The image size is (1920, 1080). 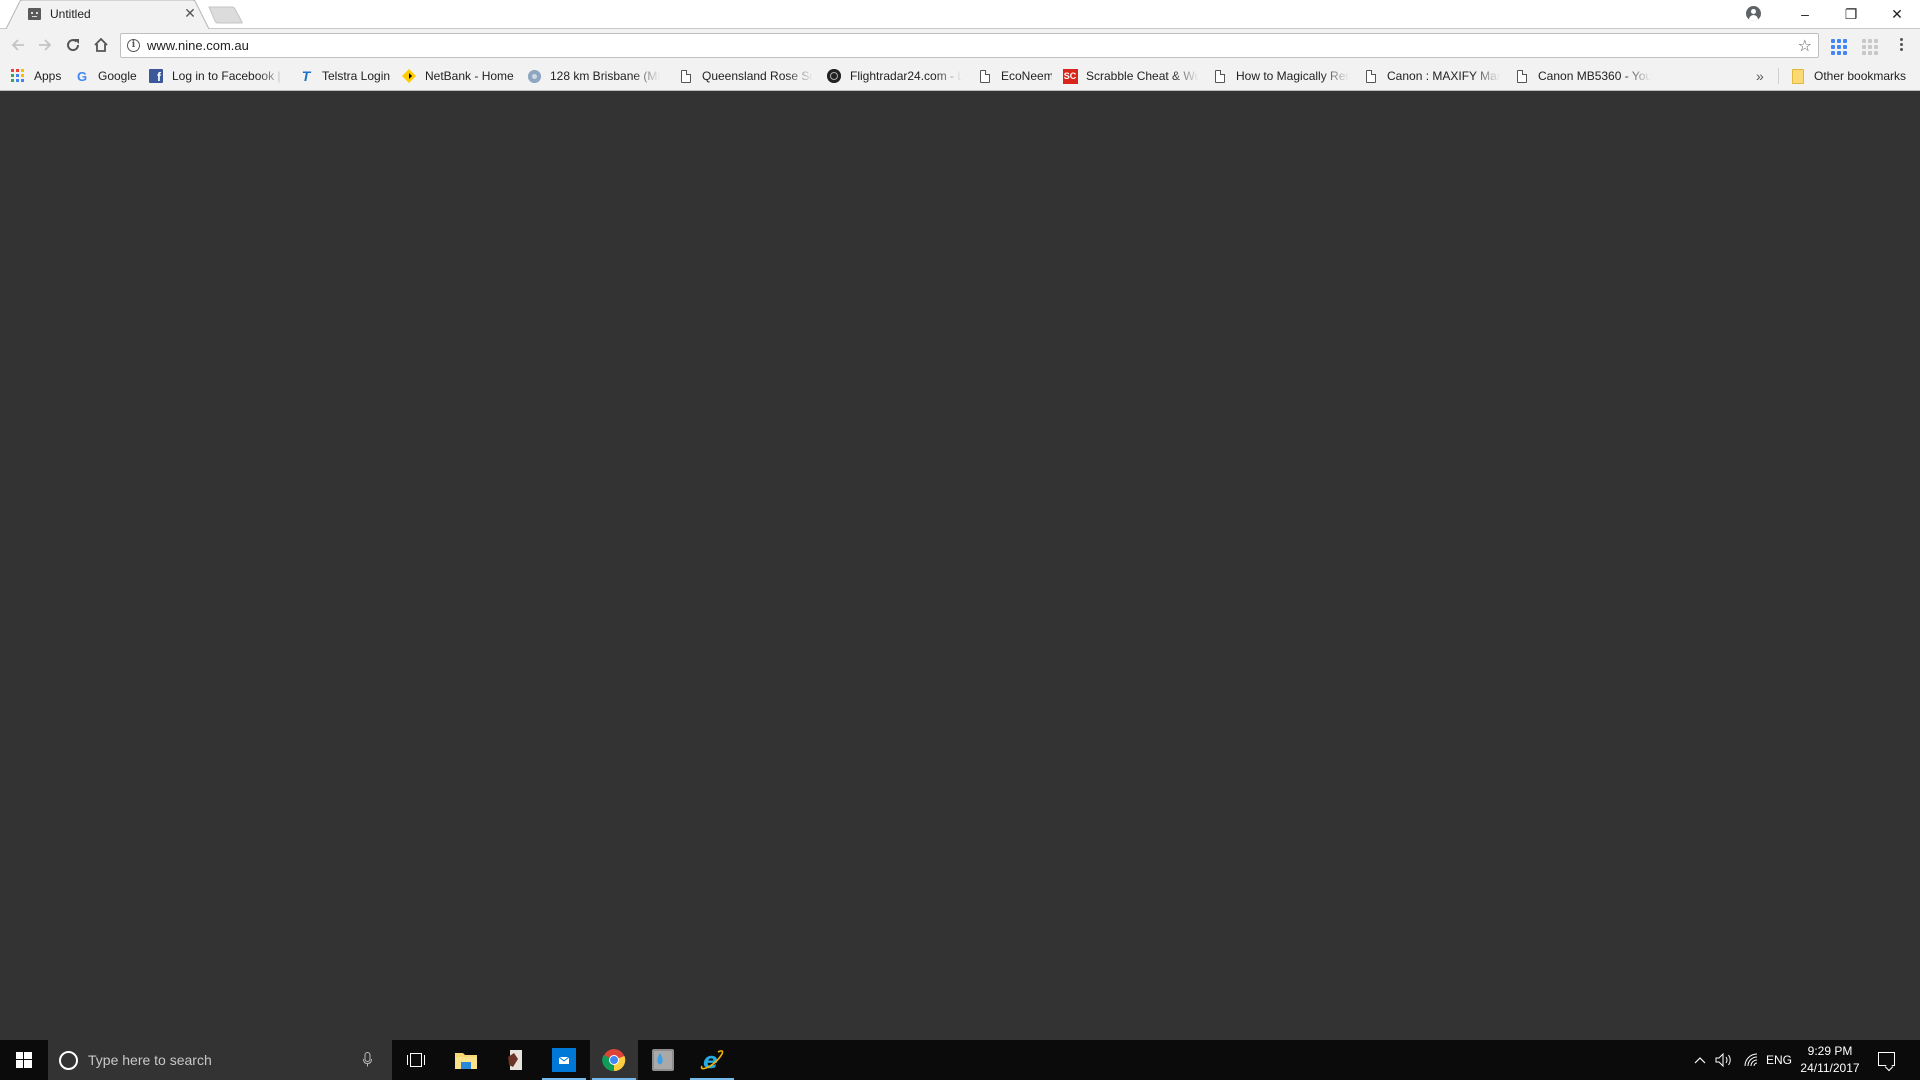 I want to click on task-view-icon, so click(x=416, y=1060).